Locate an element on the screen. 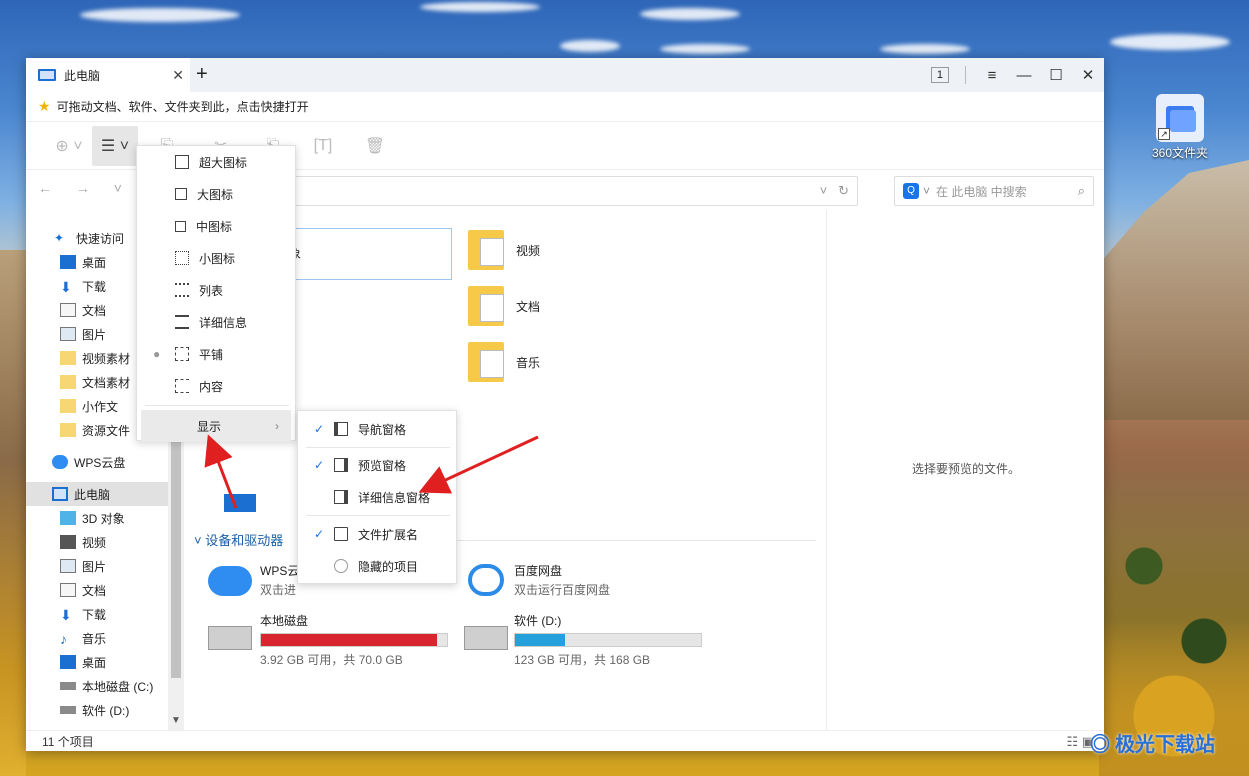 The height and width of the screenshot is (776, 1249). watermark-logo: ◎ 极光下载站 is located at coordinates (1152, 745).